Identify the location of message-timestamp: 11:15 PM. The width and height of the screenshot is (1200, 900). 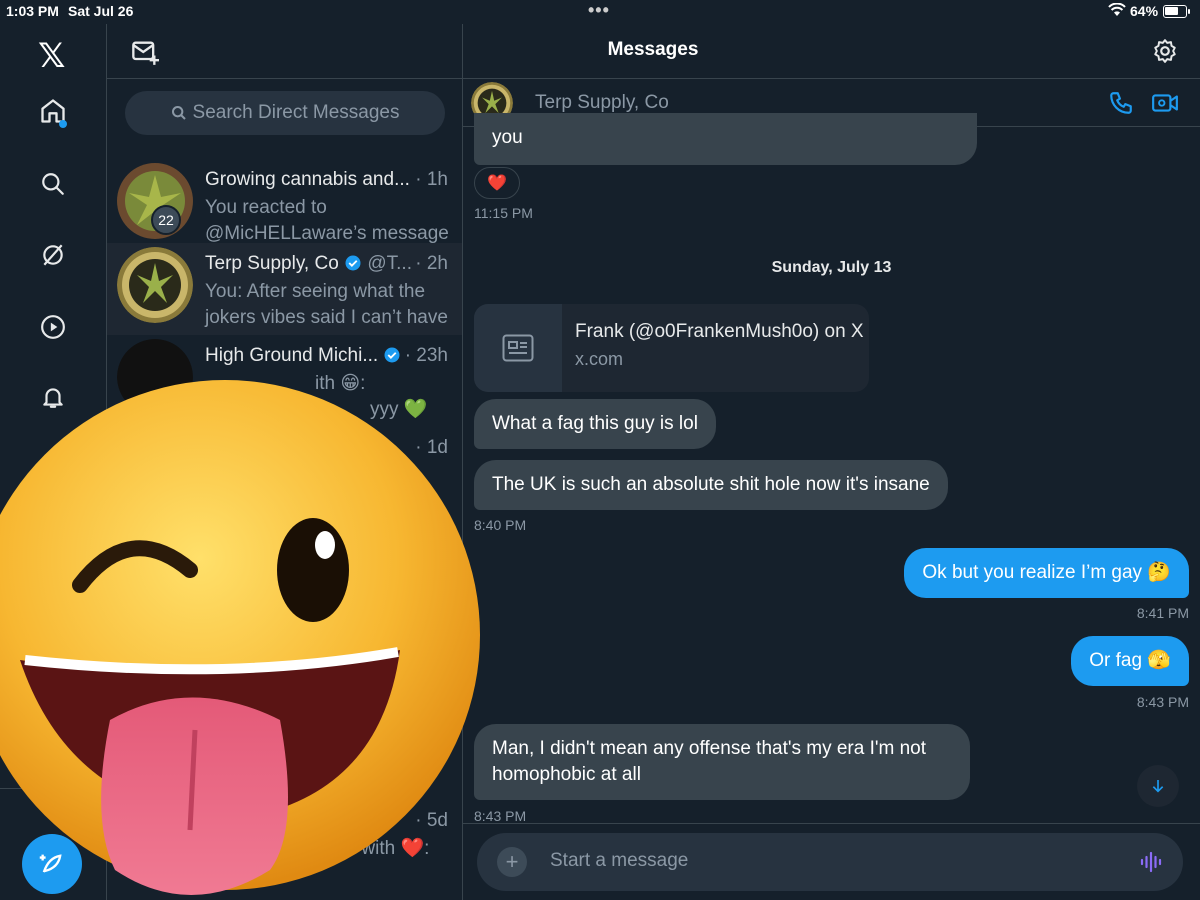
(503, 213).